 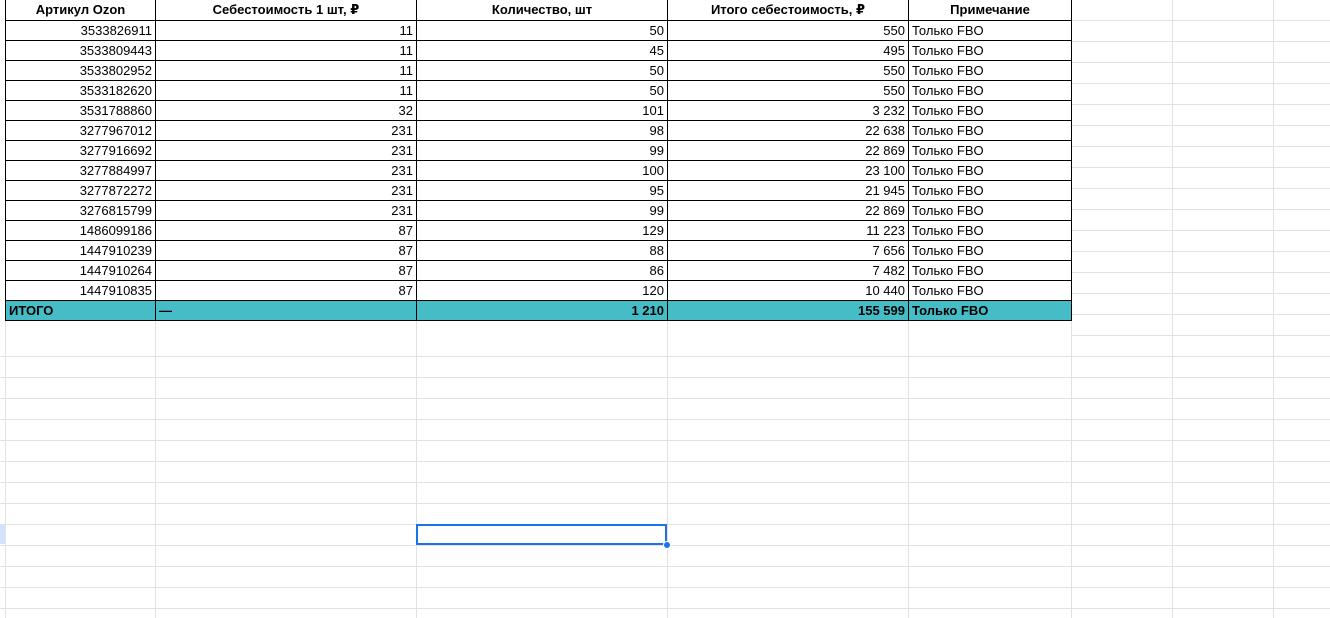 What do you see at coordinates (80, 30) in the screenshot?
I see `article-cell: 3533826911` at bounding box center [80, 30].